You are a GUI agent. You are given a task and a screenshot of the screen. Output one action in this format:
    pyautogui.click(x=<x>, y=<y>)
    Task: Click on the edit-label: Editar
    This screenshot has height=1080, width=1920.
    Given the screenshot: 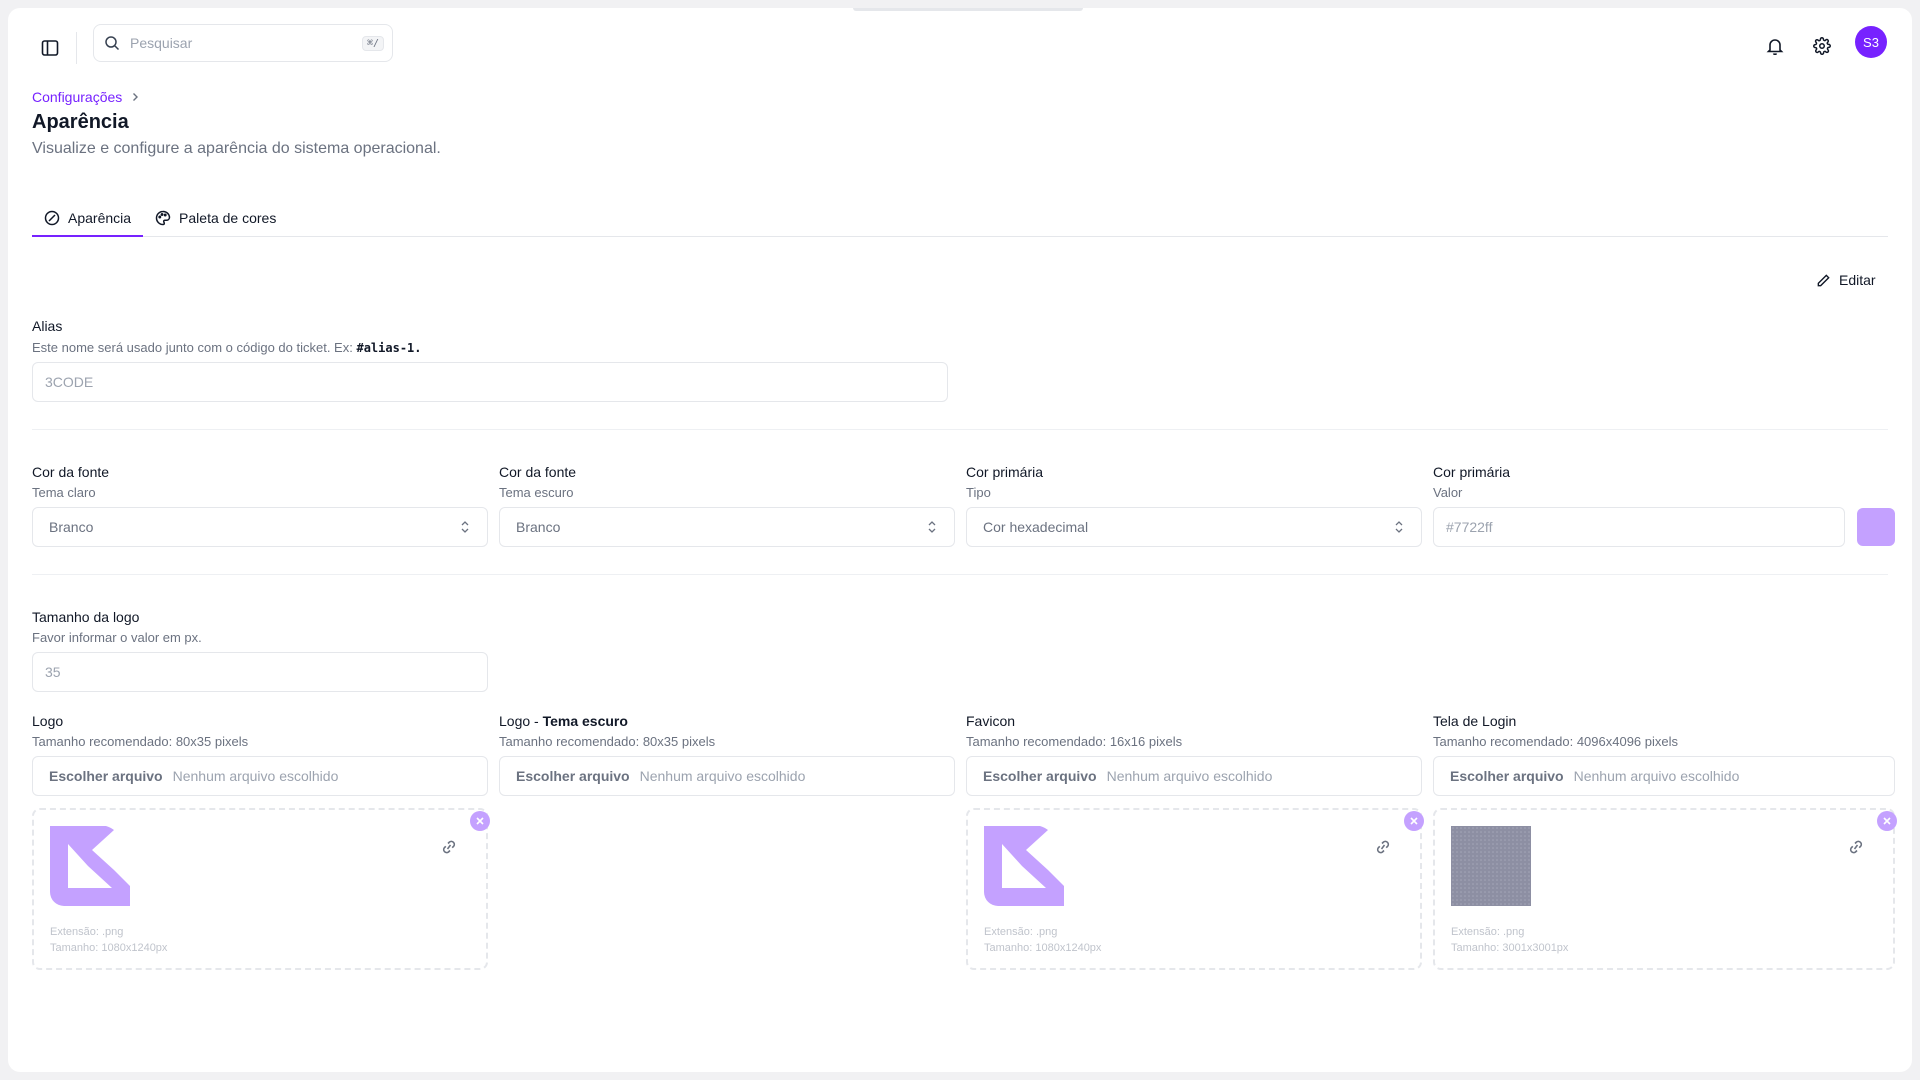 What is the action you would take?
    pyautogui.click(x=1857, y=280)
    